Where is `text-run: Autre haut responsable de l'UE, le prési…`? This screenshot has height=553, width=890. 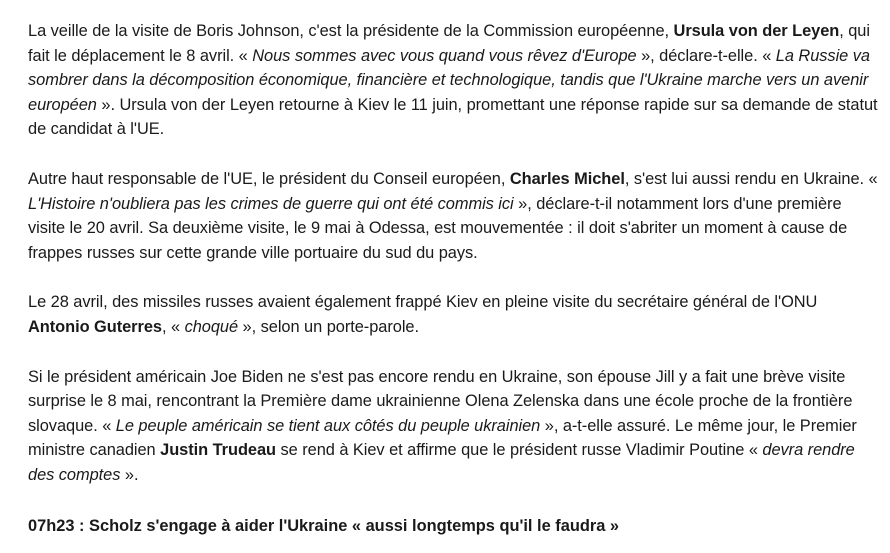
text-run: Autre haut responsable de l'UE, le prési… is located at coordinates (269, 178).